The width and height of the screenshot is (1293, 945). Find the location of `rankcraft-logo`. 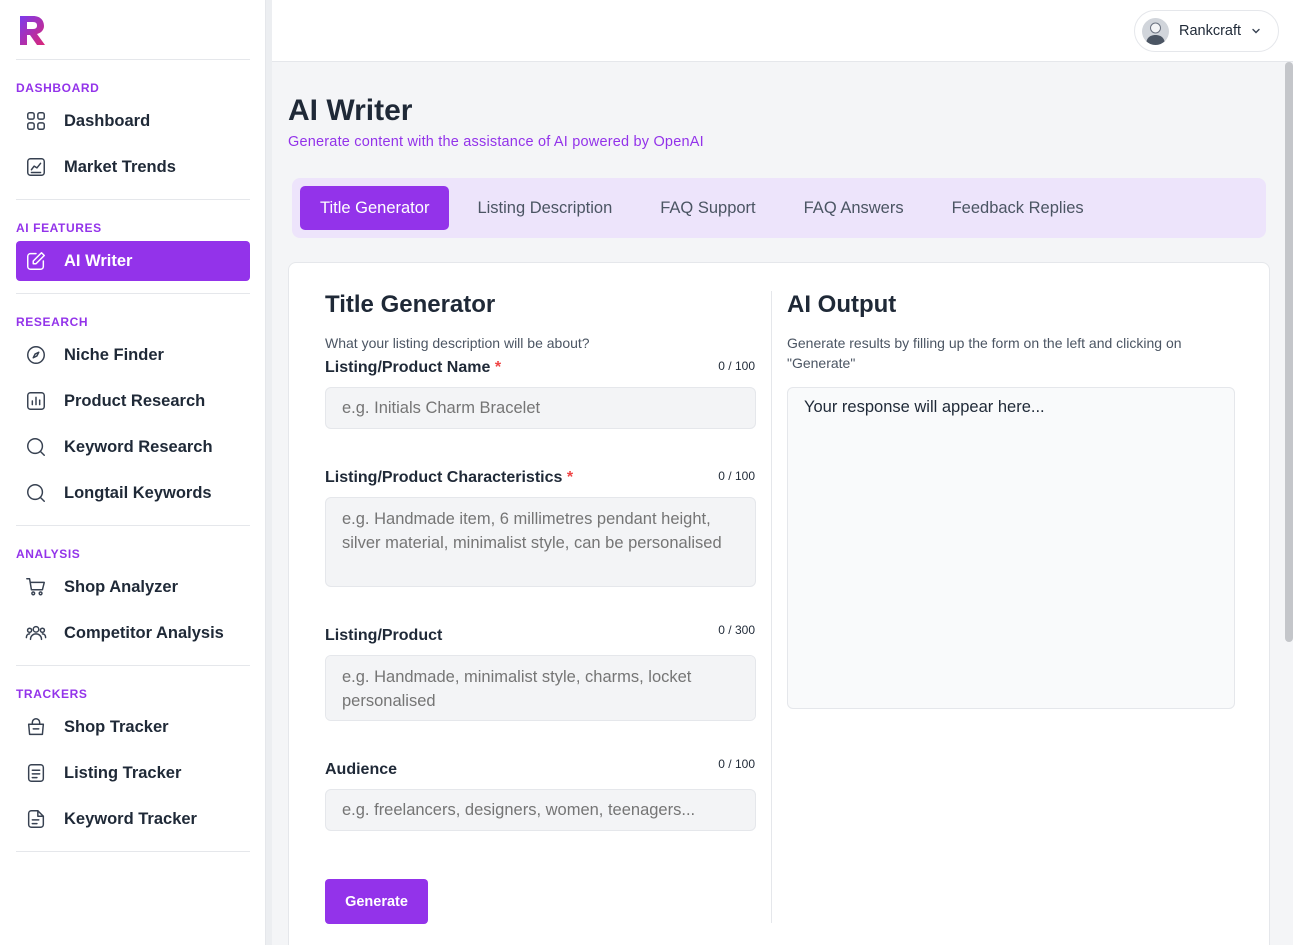

rankcraft-logo is located at coordinates (32, 30).